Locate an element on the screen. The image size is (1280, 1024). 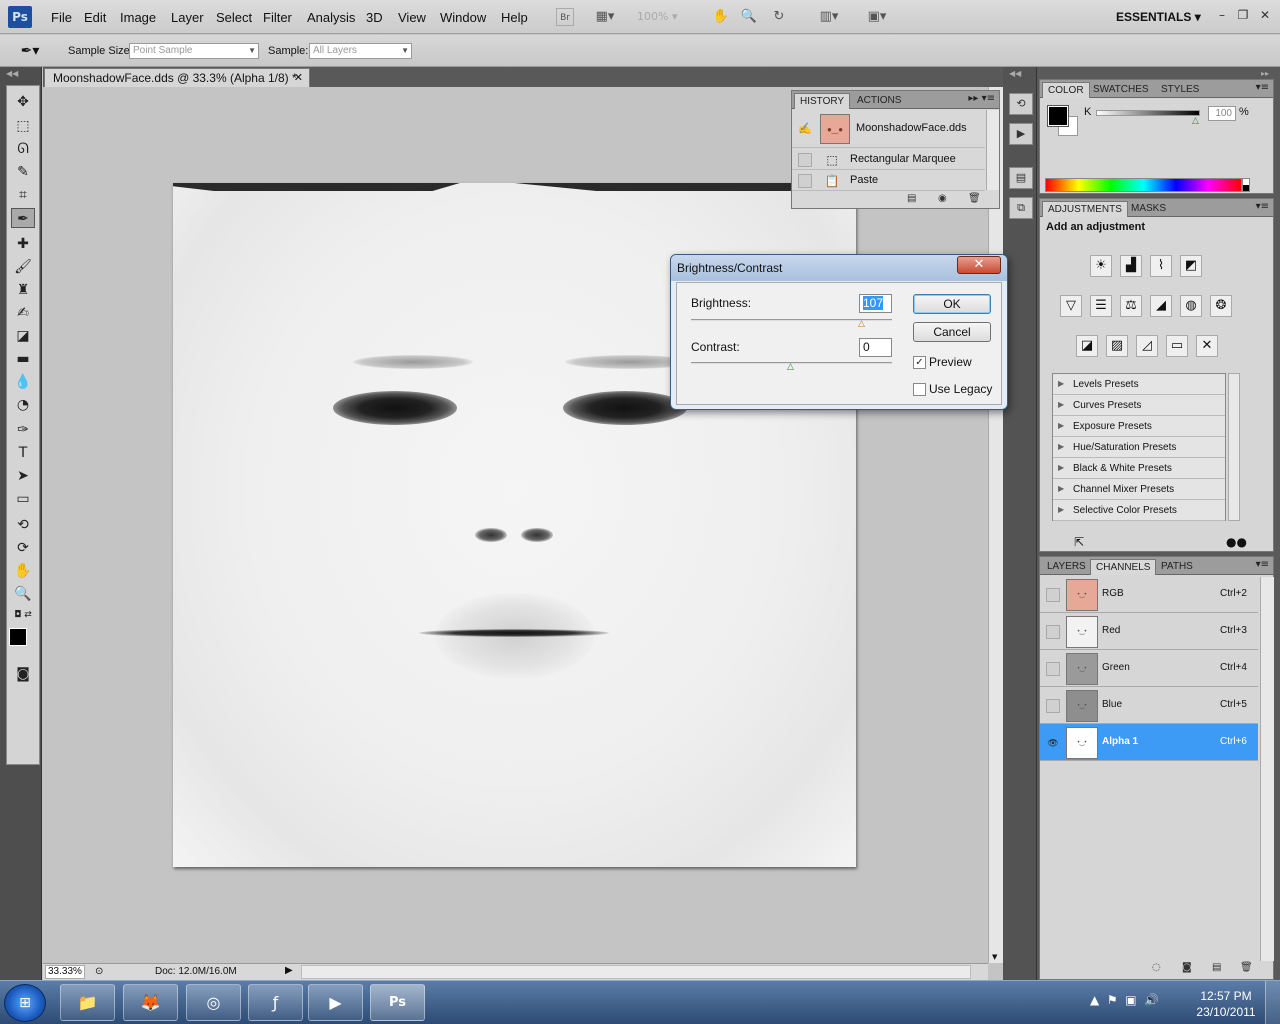
dialog-close-button: ✕ is located at coordinates (979, 265).